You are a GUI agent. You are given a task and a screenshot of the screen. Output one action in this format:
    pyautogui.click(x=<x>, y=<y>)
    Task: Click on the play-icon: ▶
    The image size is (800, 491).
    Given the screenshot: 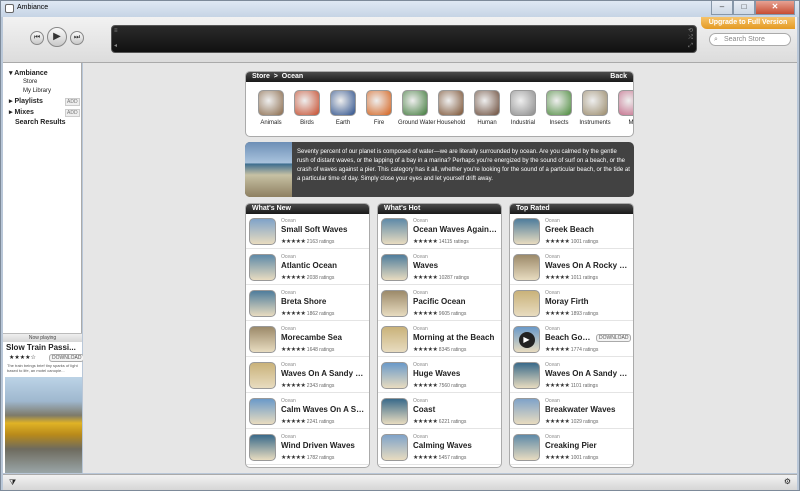 What is the action you would take?
    pyautogui.click(x=526, y=340)
    